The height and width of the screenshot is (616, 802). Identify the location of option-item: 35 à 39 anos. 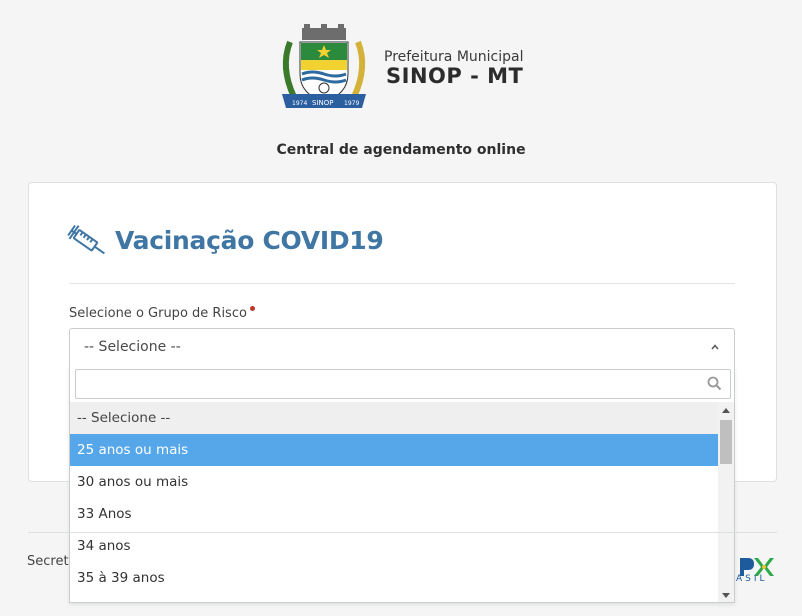
(394, 578).